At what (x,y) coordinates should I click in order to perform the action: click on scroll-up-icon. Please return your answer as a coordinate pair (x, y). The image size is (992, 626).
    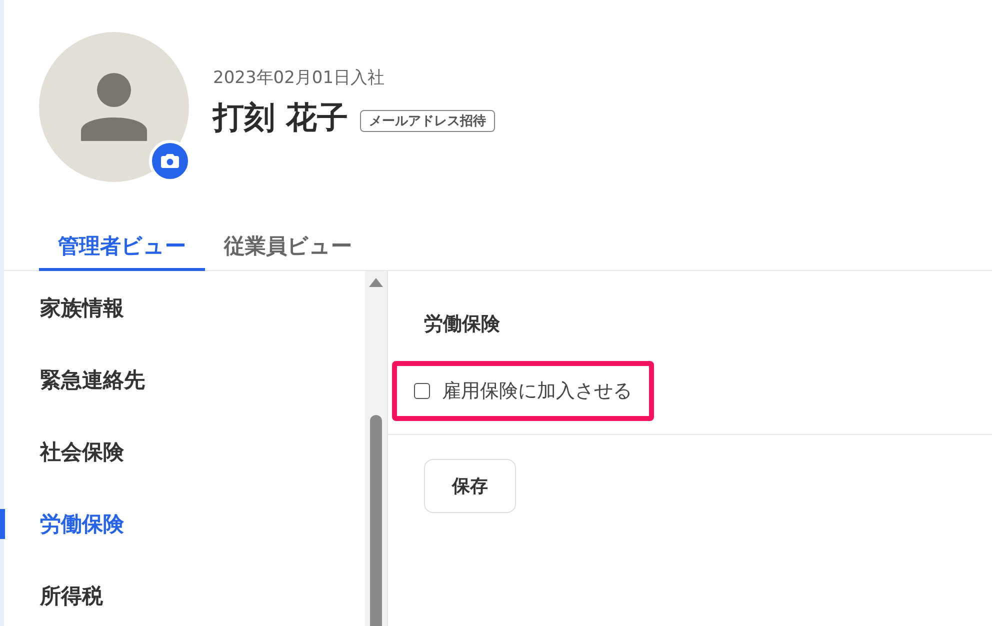
    Looking at the image, I should click on (376, 282).